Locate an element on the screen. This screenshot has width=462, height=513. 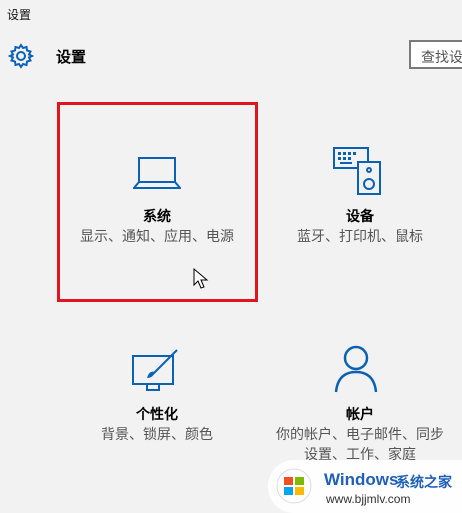
watermark-url: www.bjjmlv.com is located at coordinates (368, 499).